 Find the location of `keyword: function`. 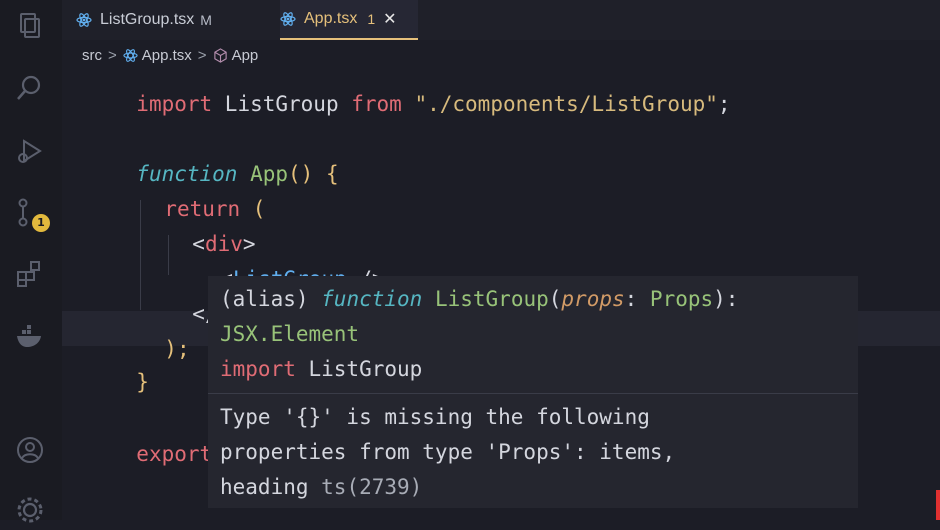

keyword: function is located at coordinates (372, 299).